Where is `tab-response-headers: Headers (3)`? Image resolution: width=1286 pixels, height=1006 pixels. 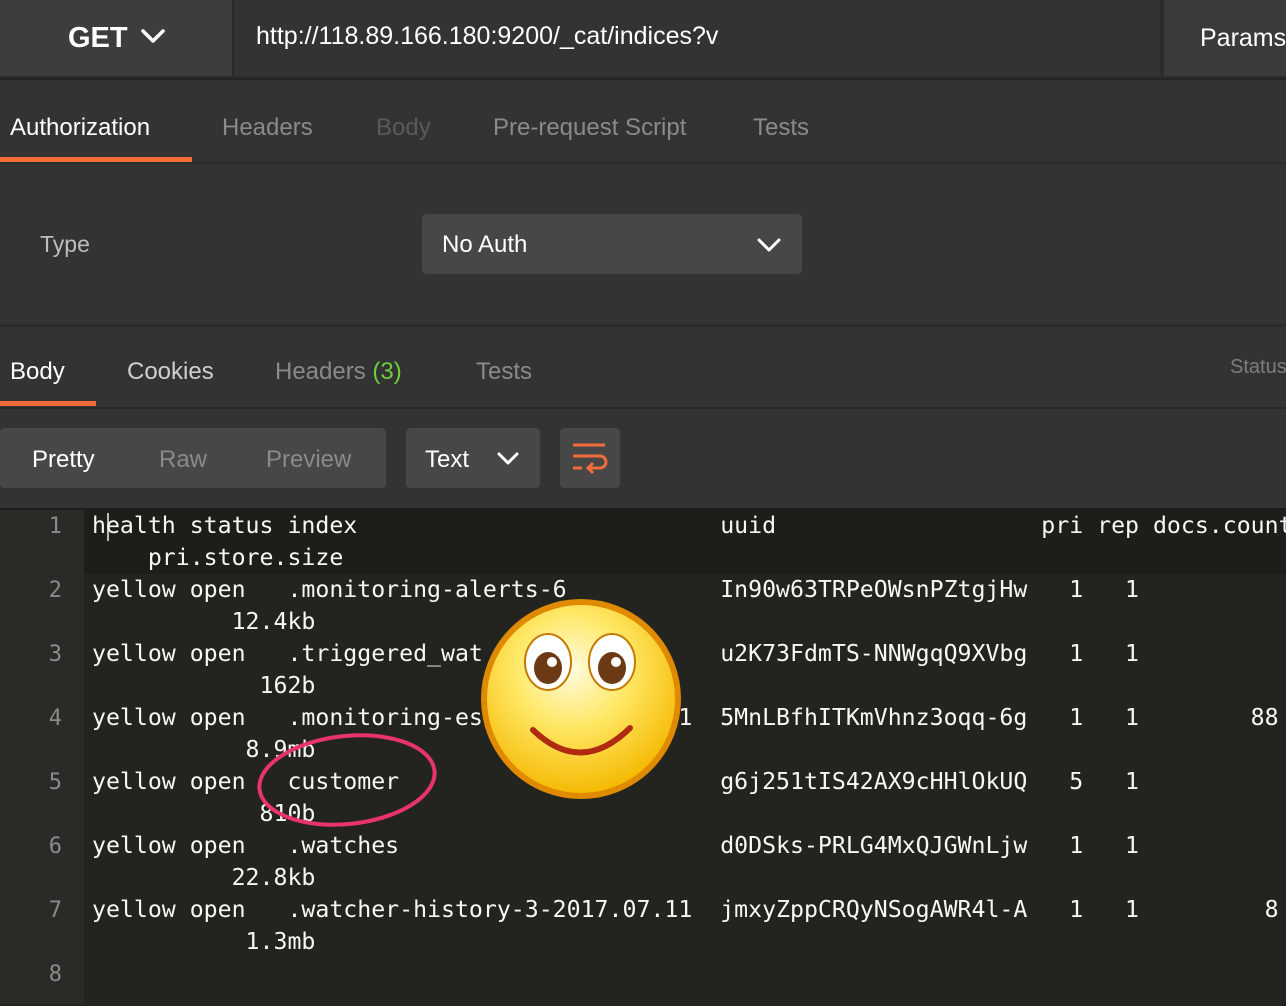
tab-response-headers: Headers (3) is located at coordinates (338, 372).